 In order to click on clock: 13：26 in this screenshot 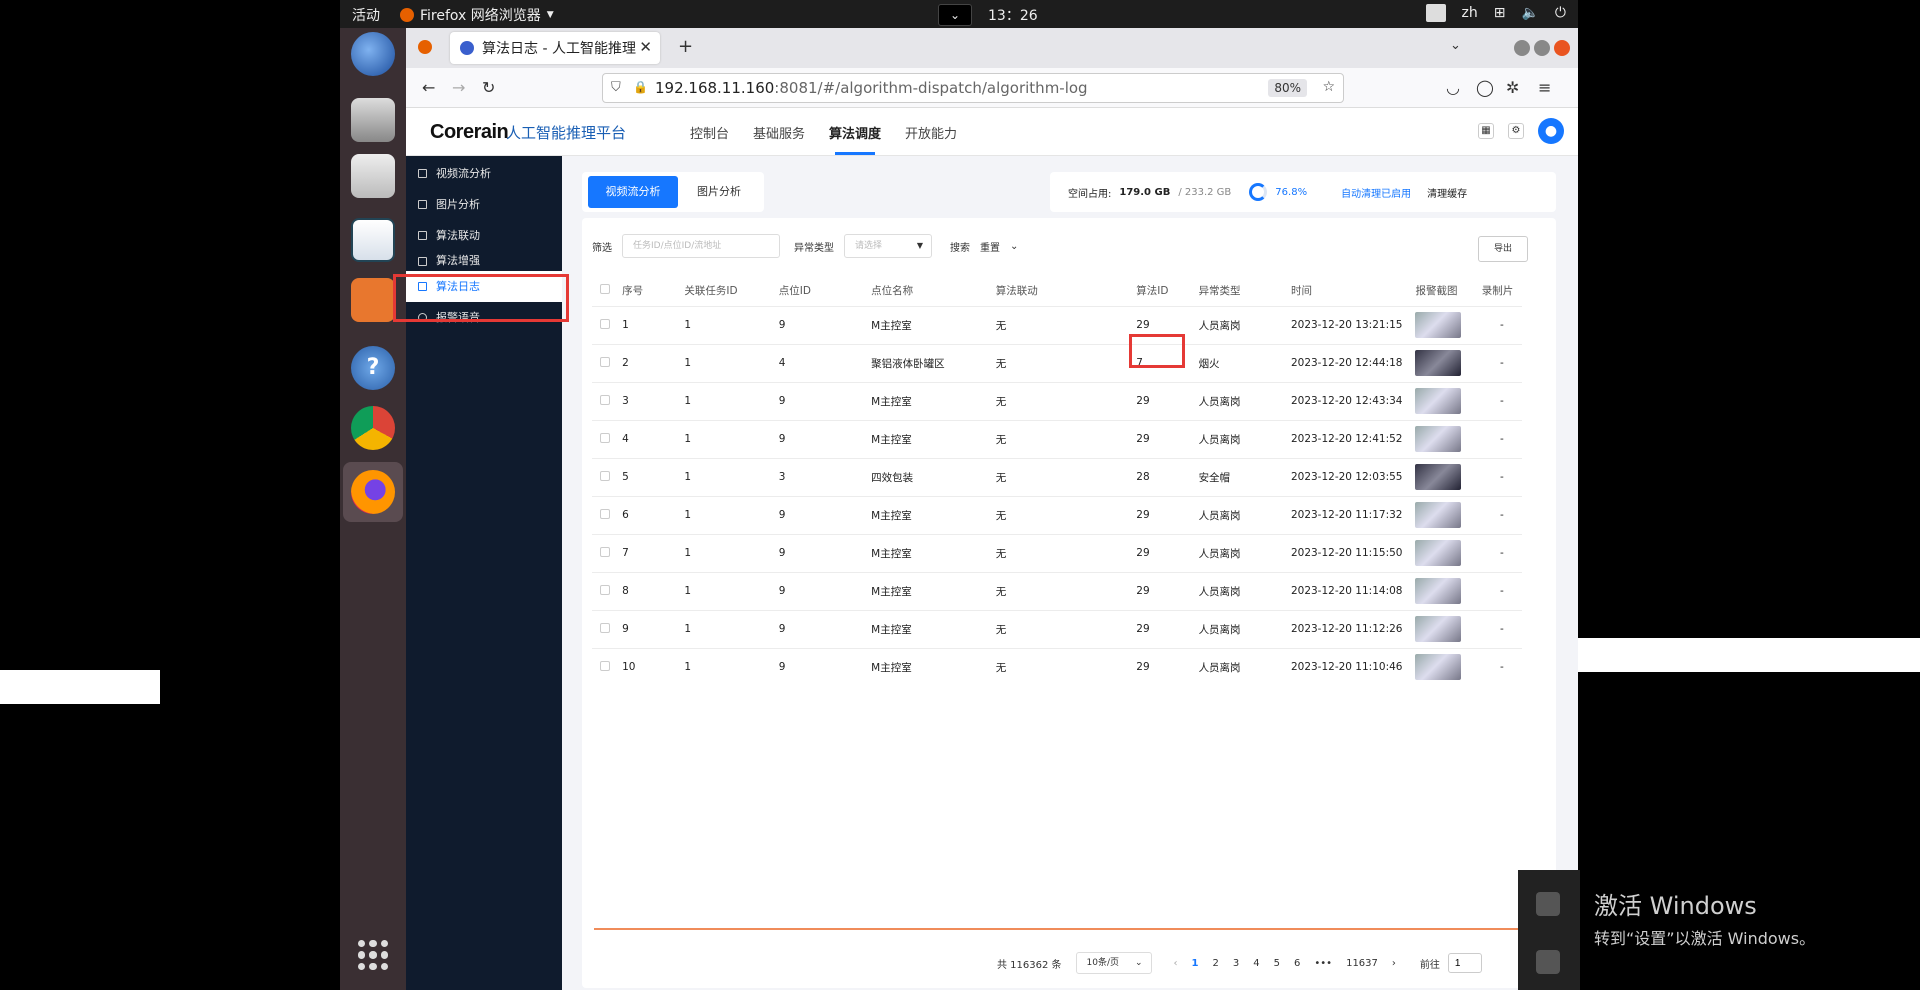, I will do `click(1013, 15)`.